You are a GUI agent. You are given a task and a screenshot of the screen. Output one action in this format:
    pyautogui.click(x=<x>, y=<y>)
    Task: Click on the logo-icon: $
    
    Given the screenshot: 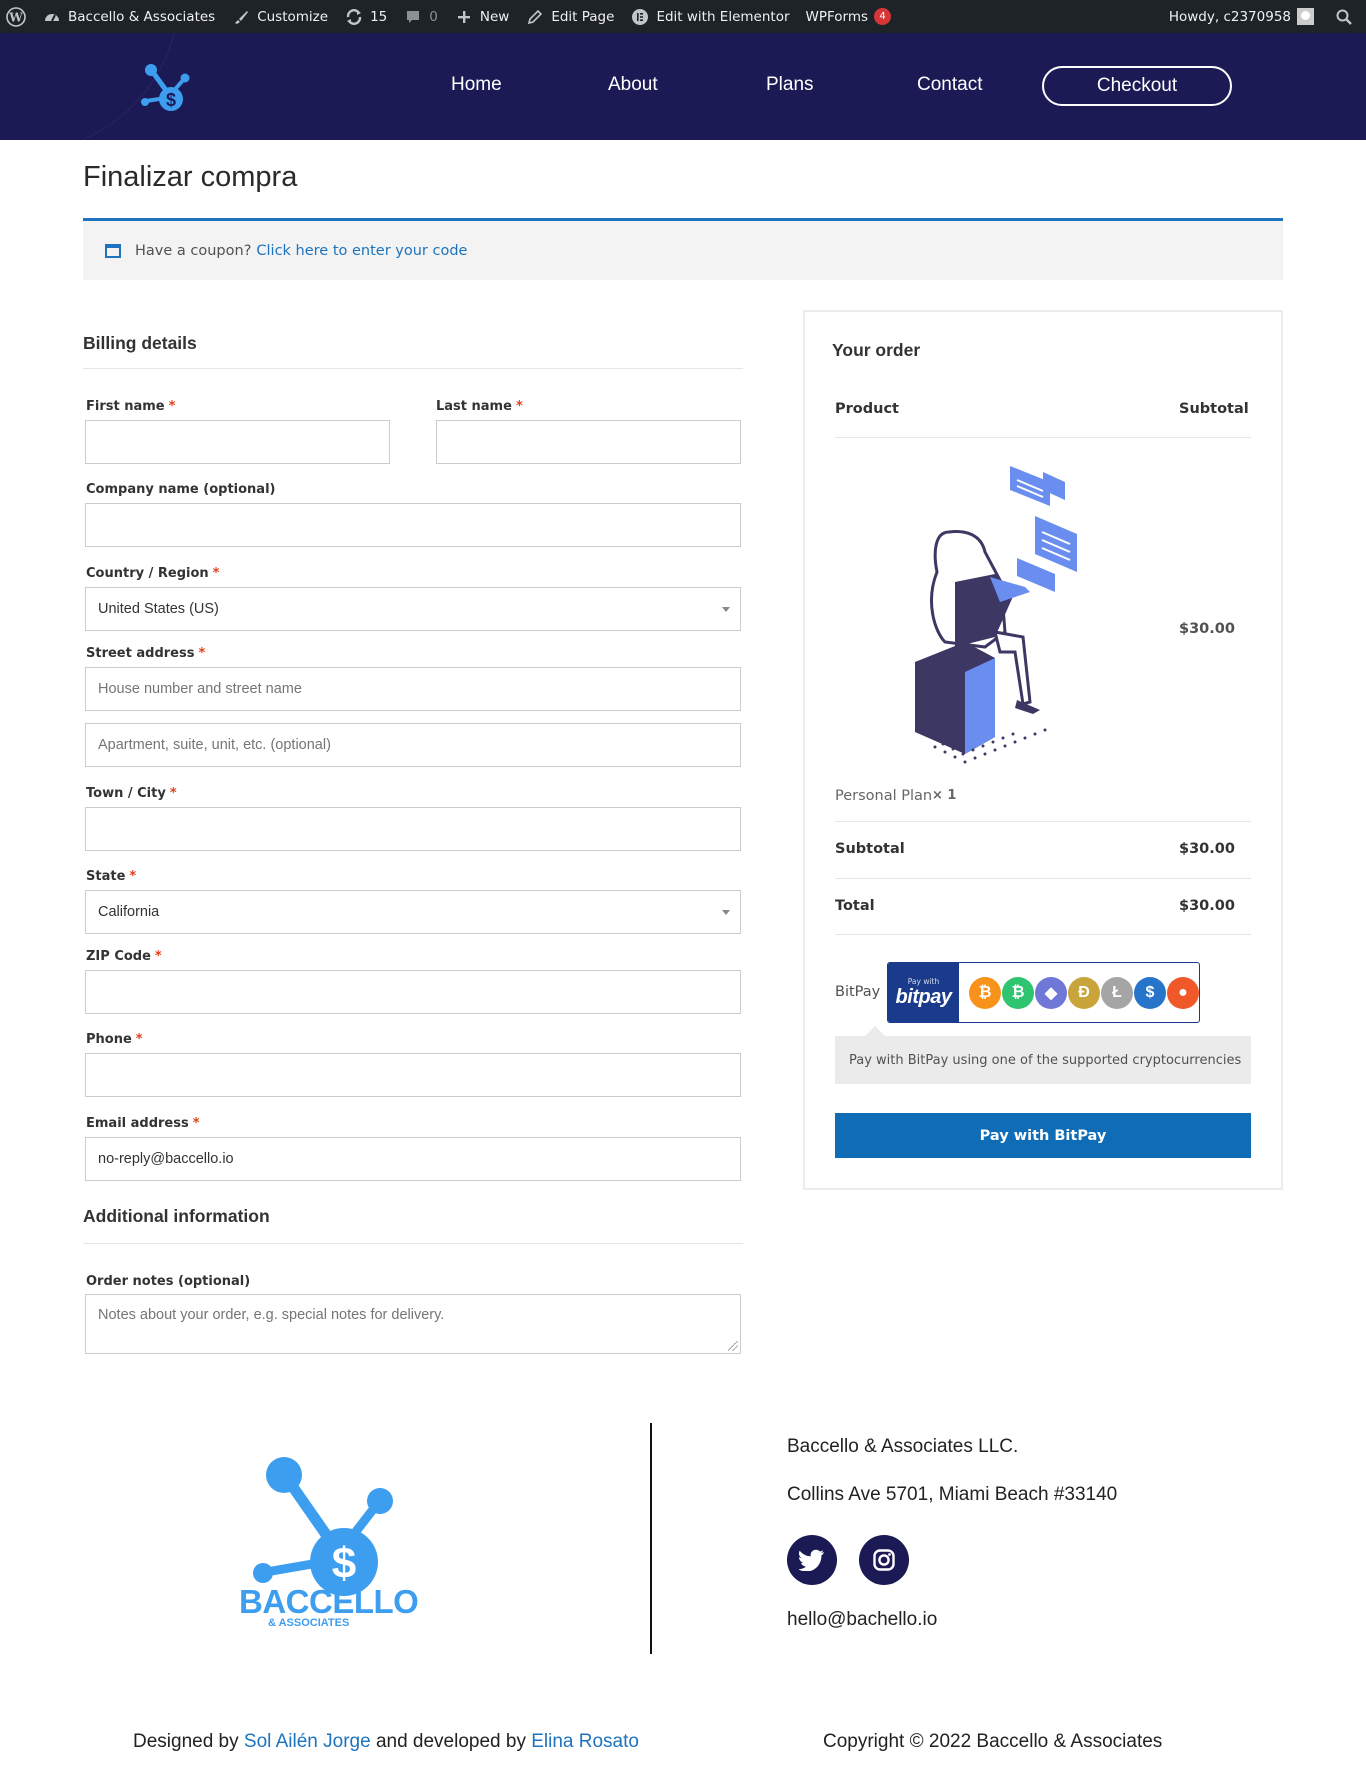 What is the action you would take?
    pyautogui.click(x=165, y=87)
    